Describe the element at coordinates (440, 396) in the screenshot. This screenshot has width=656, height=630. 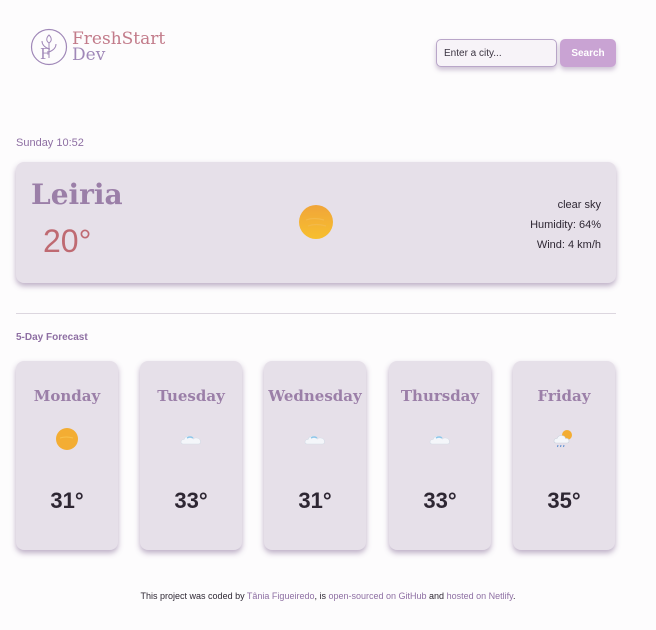
I see `forecast-day-name: Thursday` at that location.